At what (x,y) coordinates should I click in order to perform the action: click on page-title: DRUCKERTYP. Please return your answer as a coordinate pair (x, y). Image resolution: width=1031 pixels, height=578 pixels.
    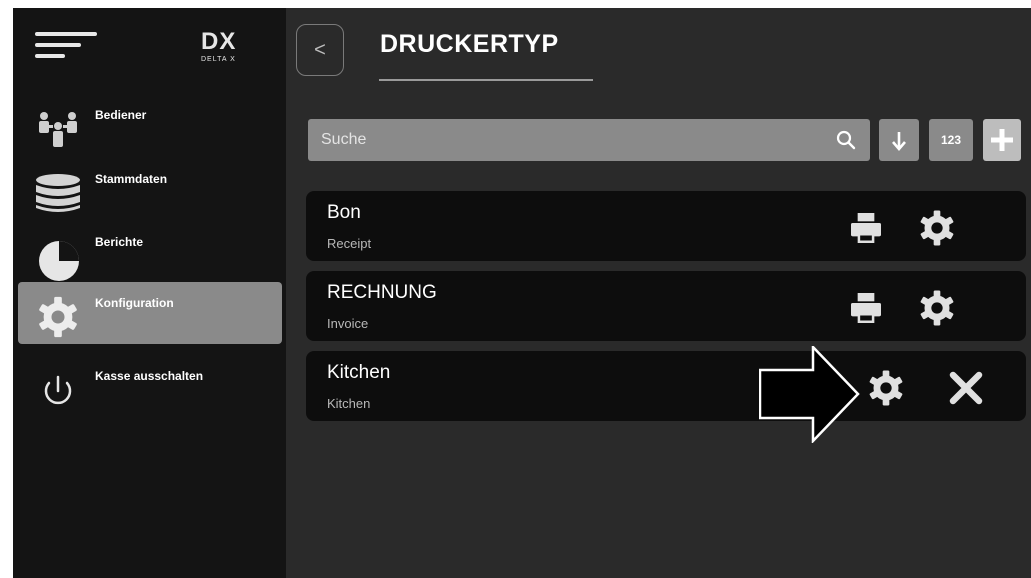
    Looking at the image, I should click on (469, 44).